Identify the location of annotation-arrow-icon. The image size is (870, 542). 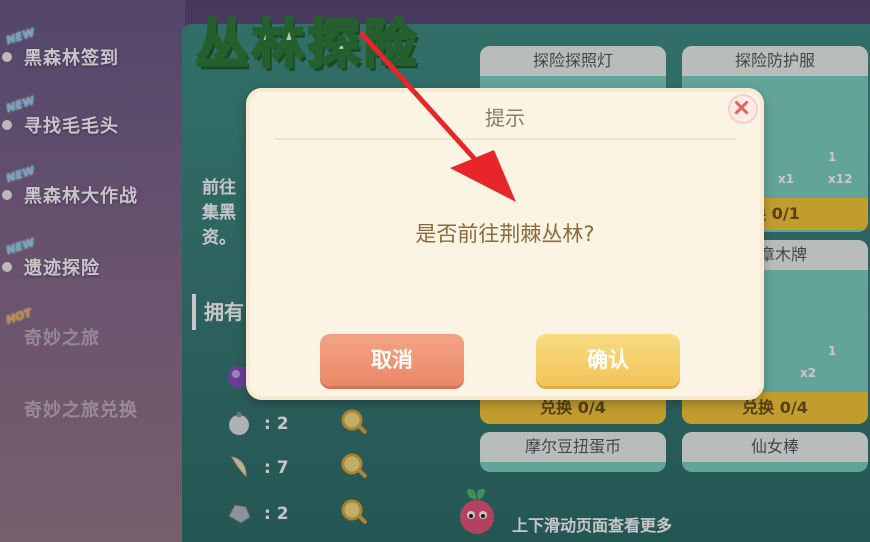
(437, 116).